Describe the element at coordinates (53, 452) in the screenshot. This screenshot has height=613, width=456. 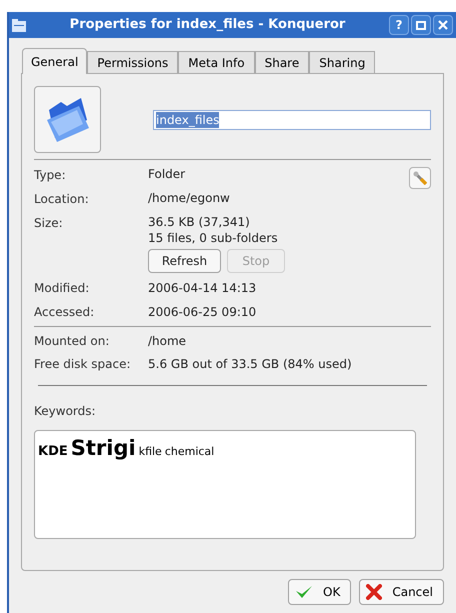
I see `keyword-tag: KDE` at that location.